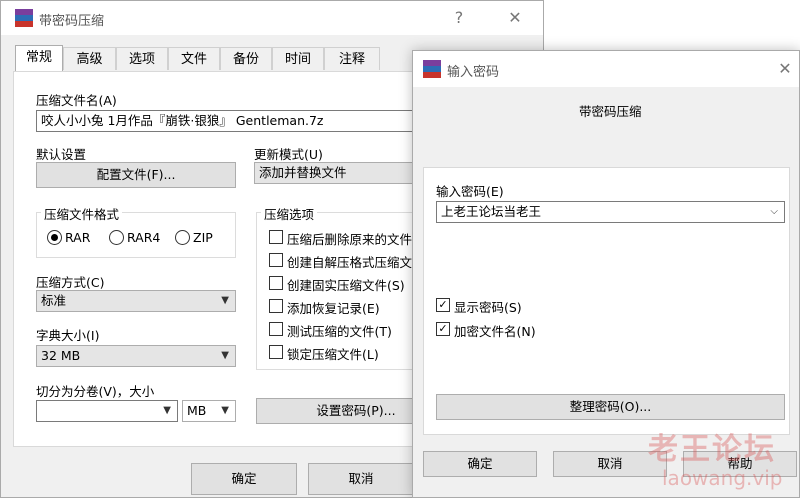 This screenshot has height=498, width=800. I want to click on tab-general: 常规, so click(39, 58).